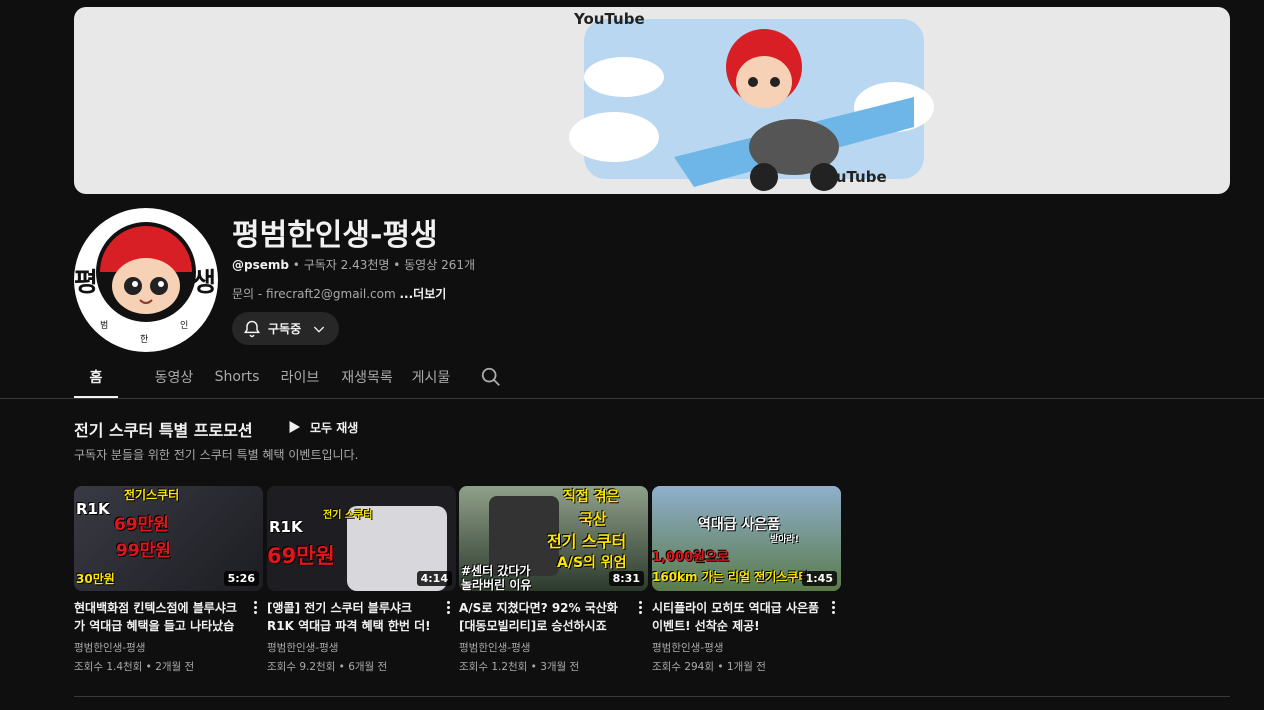 The height and width of the screenshot is (710, 1264). What do you see at coordinates (158, 617) in the screenshot?
I see `video-title: 현대백화점 킨텍스점에 블루샤크가 역대급 혜택을 들고 나타났습니다!` at bounding box center [158, 617].